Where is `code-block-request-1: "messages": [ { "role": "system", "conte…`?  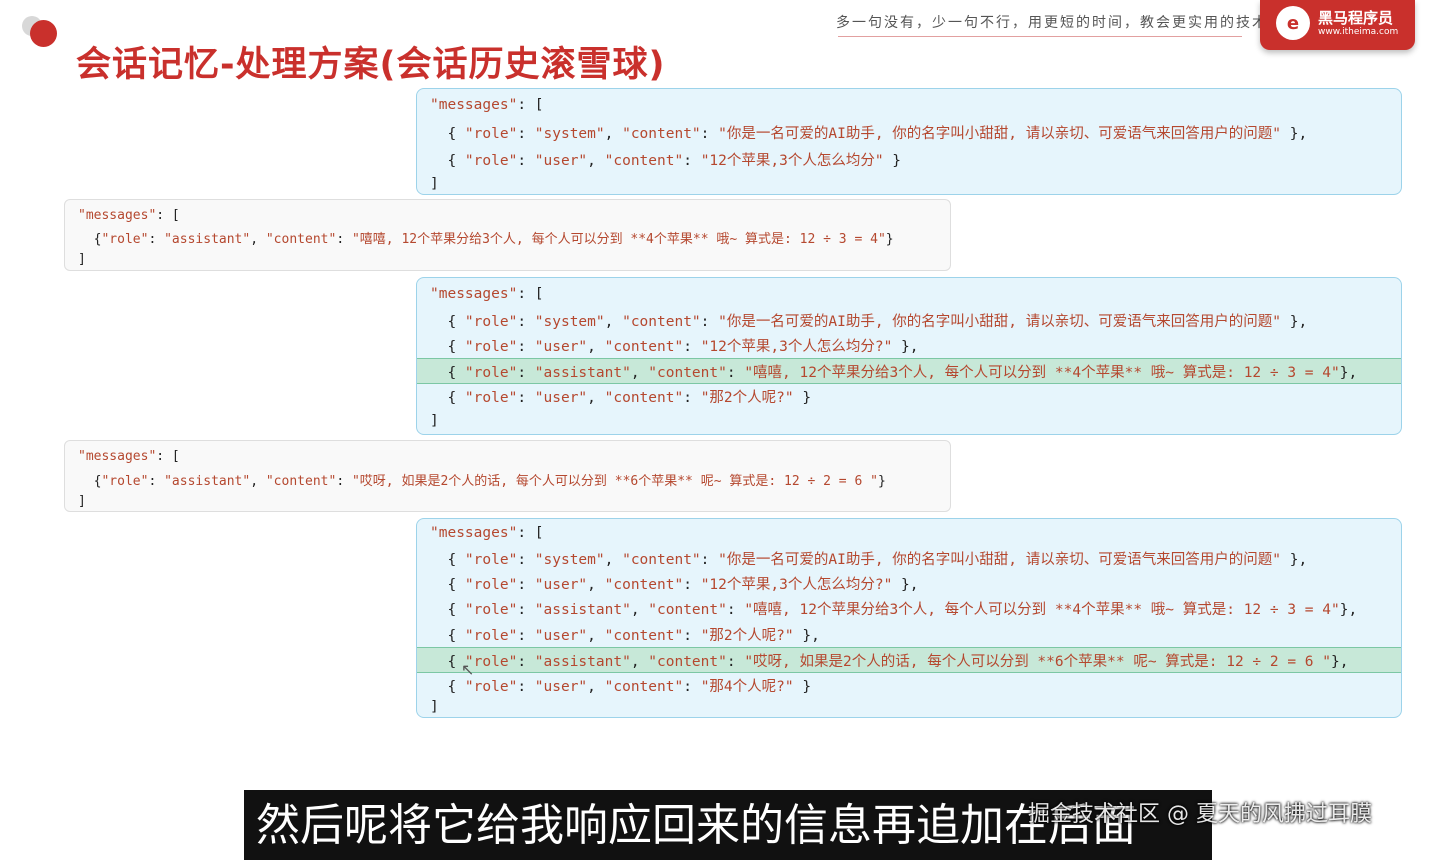
code-block-request-1: "messages": [ { "role": "system", "conte… is located at coordinates (909, 141).